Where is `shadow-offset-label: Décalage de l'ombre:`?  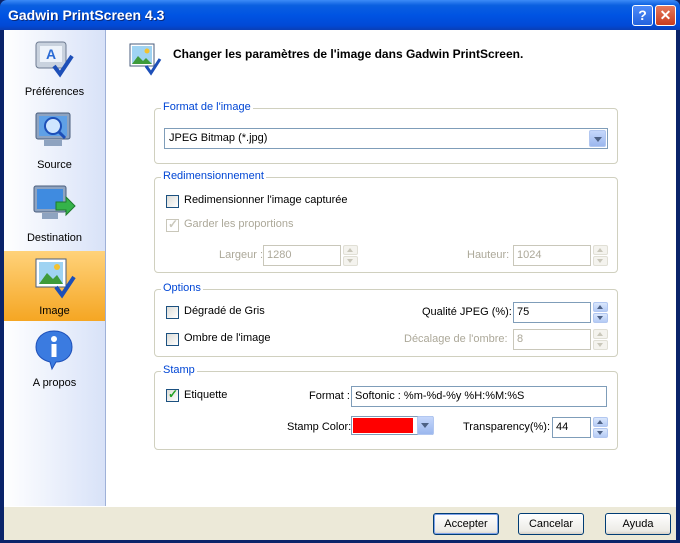 shadow-offset-label: Décalage de l'ombre: is located at coordinates (456, 339).